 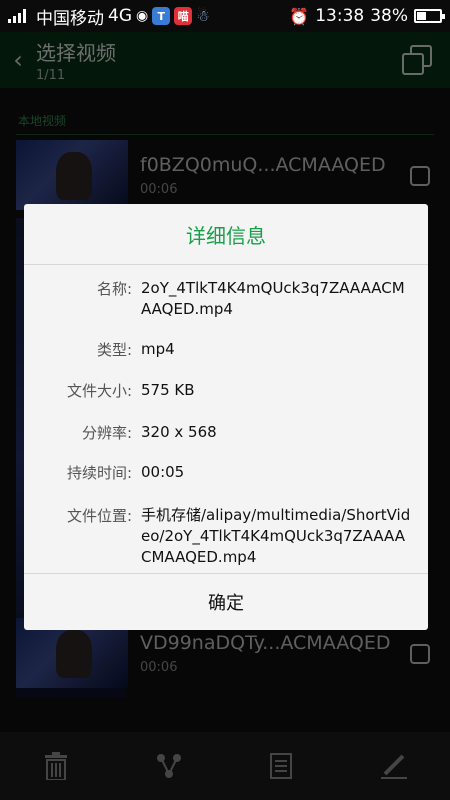 I want to click on detail-label: 类型:, so click(x=114, y=350).